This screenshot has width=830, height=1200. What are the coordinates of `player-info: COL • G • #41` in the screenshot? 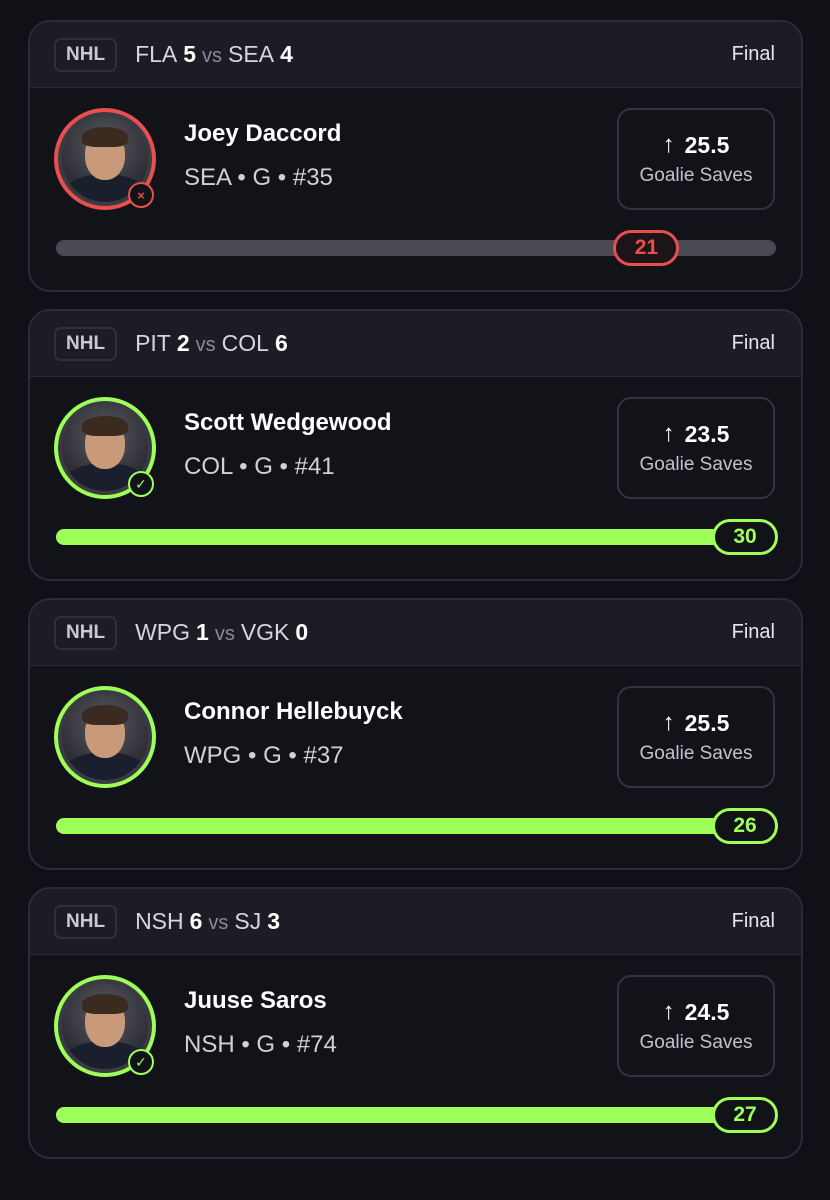 It's located at (259, 466).